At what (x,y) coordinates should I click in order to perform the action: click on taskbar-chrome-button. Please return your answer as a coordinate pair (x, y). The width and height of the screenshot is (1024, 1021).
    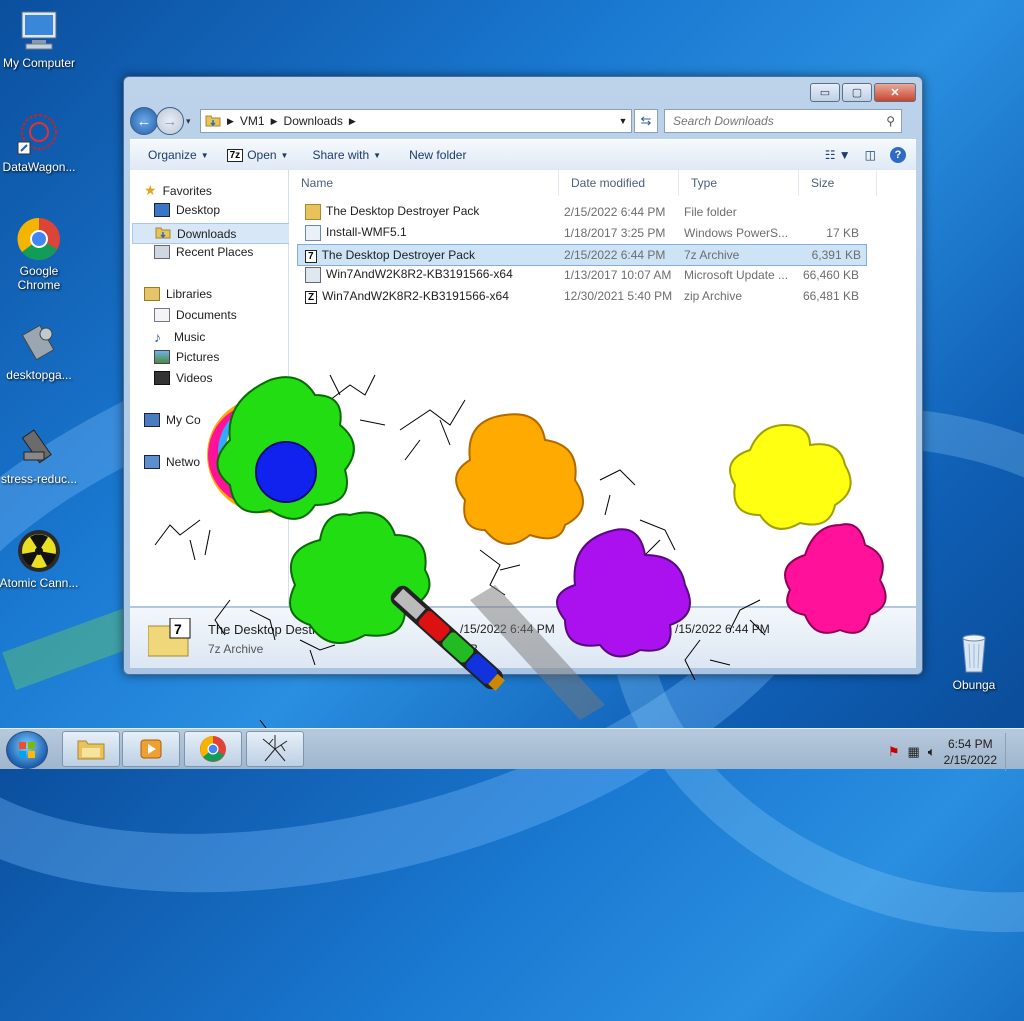
    Looking at the image, I should click on (213, 749).